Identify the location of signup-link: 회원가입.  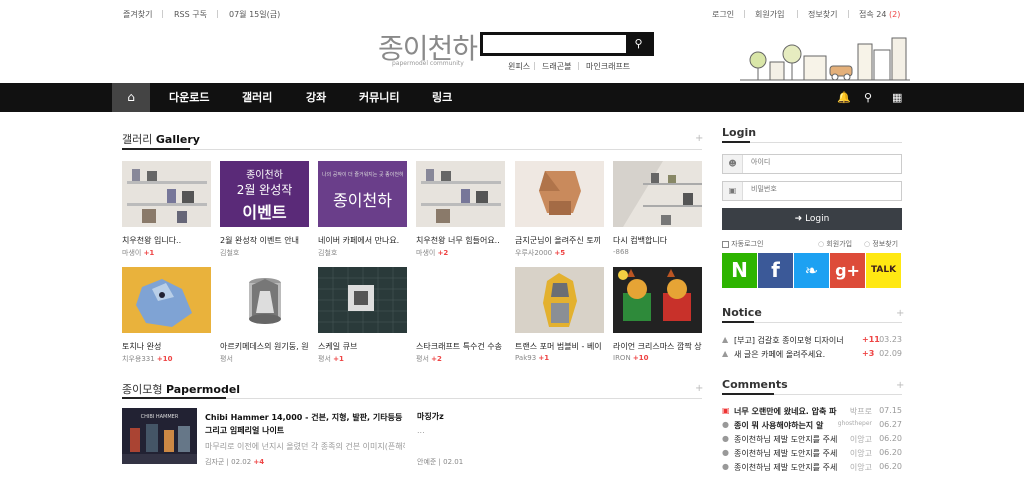
(769, 14).